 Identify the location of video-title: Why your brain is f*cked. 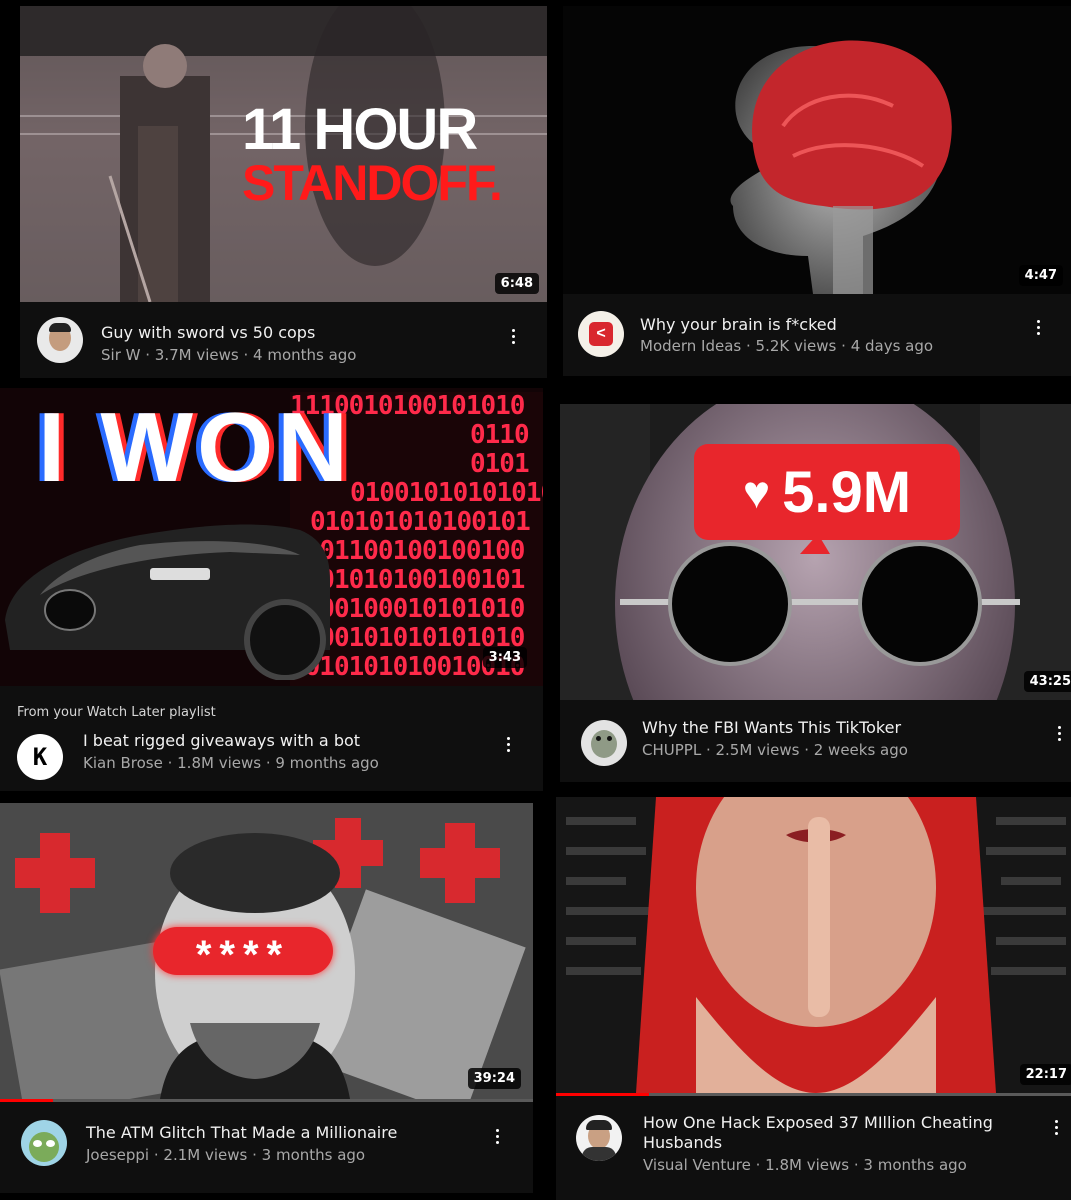
(738, 325).